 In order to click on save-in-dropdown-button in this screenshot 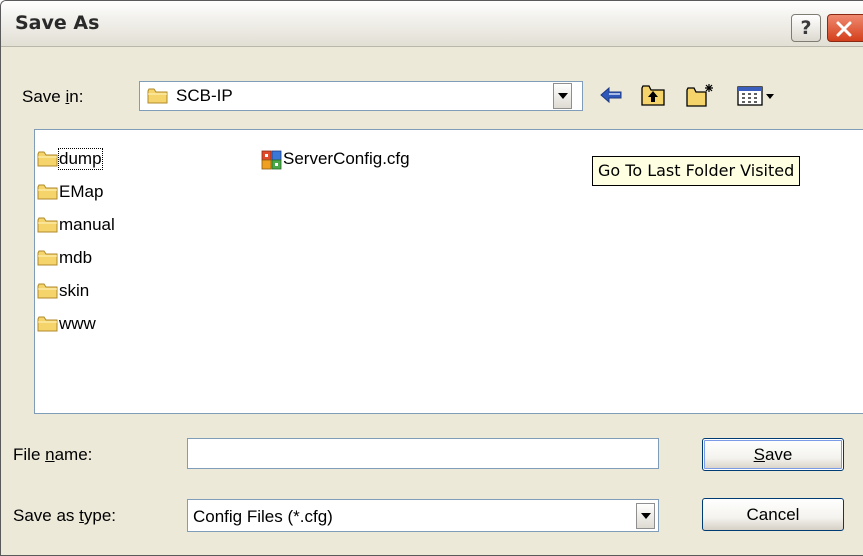, I will do `click(562, 96)`.